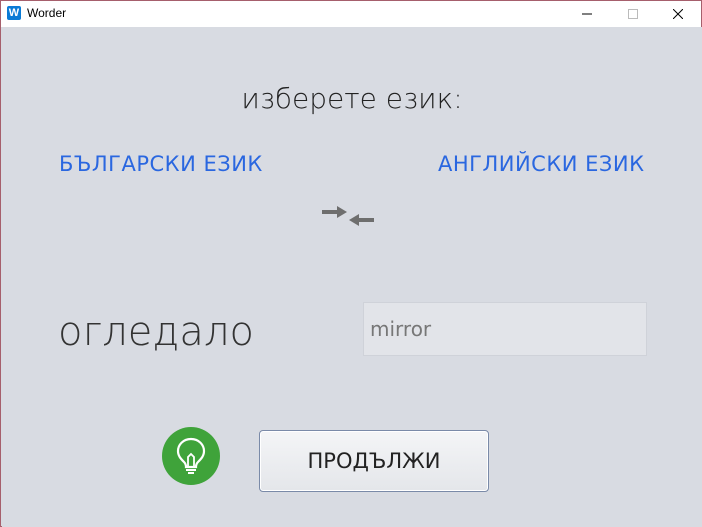 This screenshot has height=527, width=702. I want to click on continue-button: ПРОДЪЛЖИ, so click(374, 461).